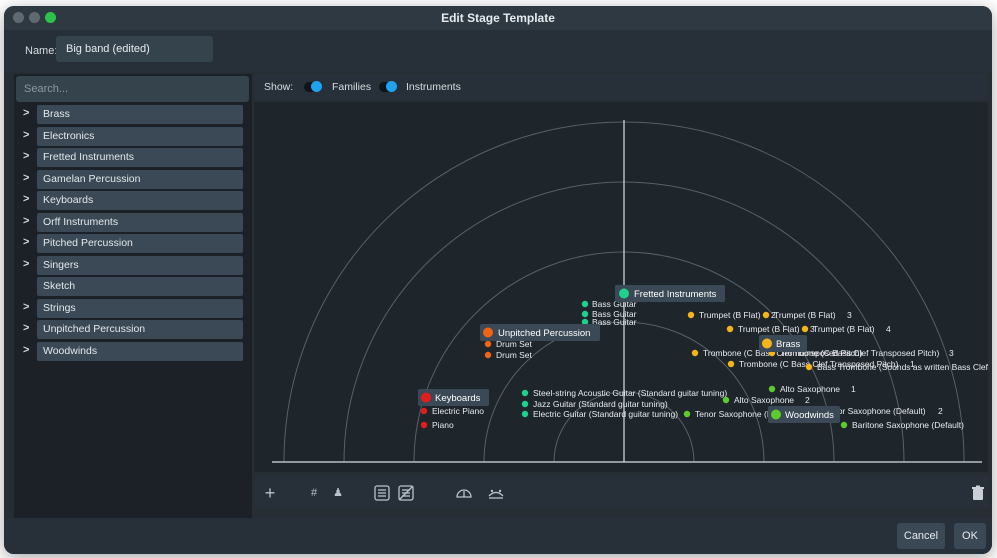 This screenshot has height=558, width=997. I want to click on family-item-electronics: > Electronics, so click(134, 136).